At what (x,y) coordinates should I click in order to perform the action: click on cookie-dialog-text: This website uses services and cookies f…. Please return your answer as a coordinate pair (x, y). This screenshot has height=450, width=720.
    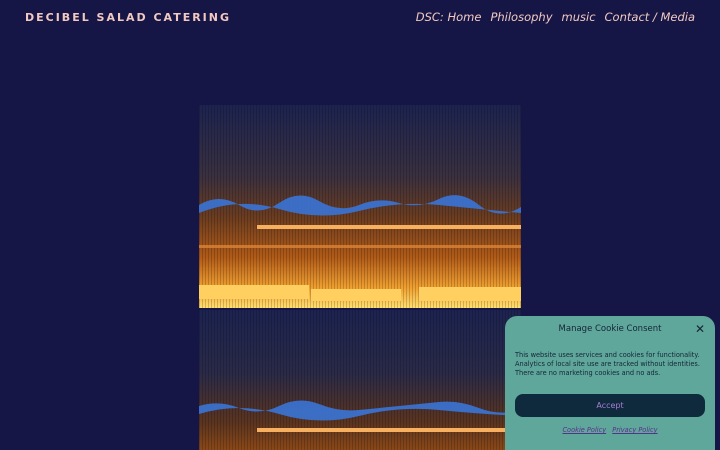
    Looking at the image, I should click on (607, 364).